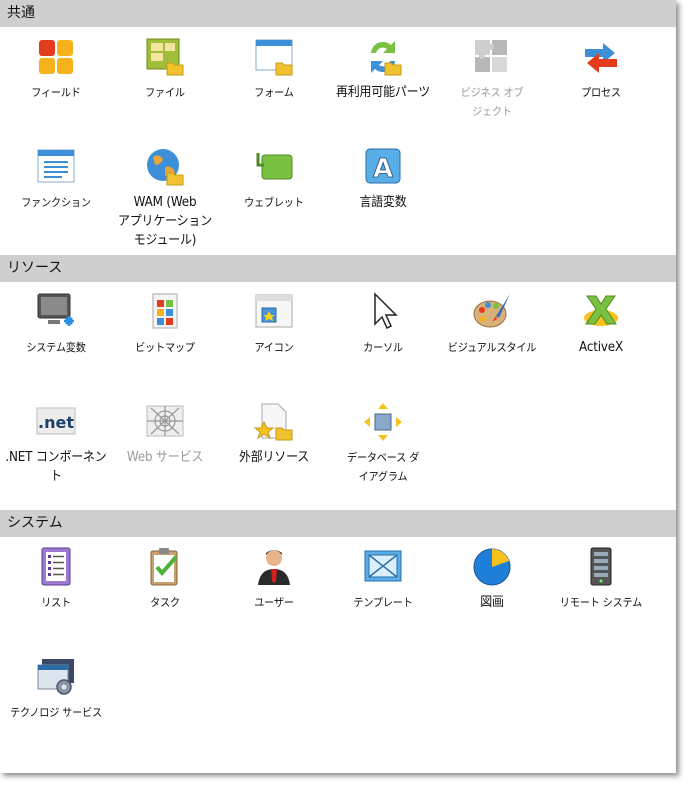 This screenshot has width=690, height=785. What do you see at coordinates (274, 347) in the screenshot?
I see `item-label: アイコン` at bounding box center [274, 347].